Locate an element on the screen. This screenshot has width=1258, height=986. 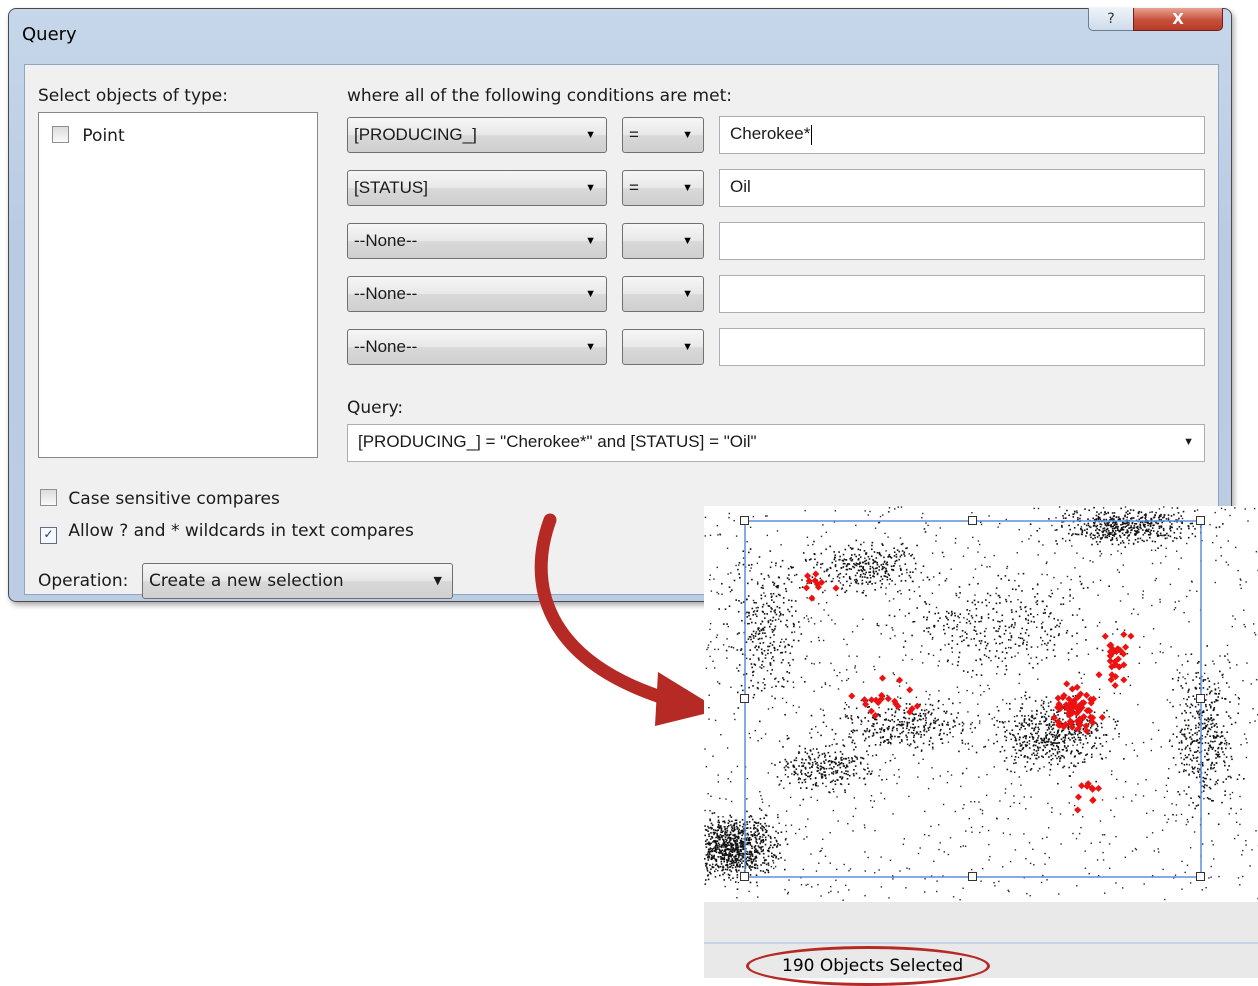
list-item-point: Point is located at coordinates (88, 136).